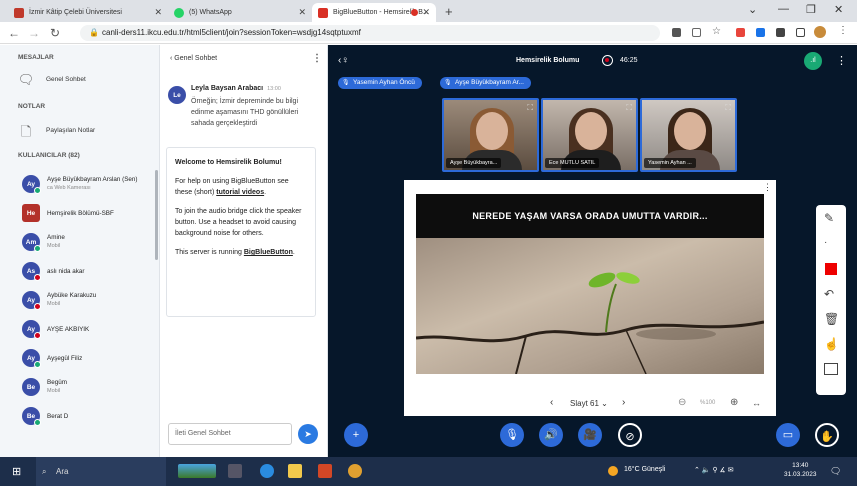  What do you see at coordinates (235, 471) in the screenshot?
I see `task-view-icon` at bounding box center [235, 471].